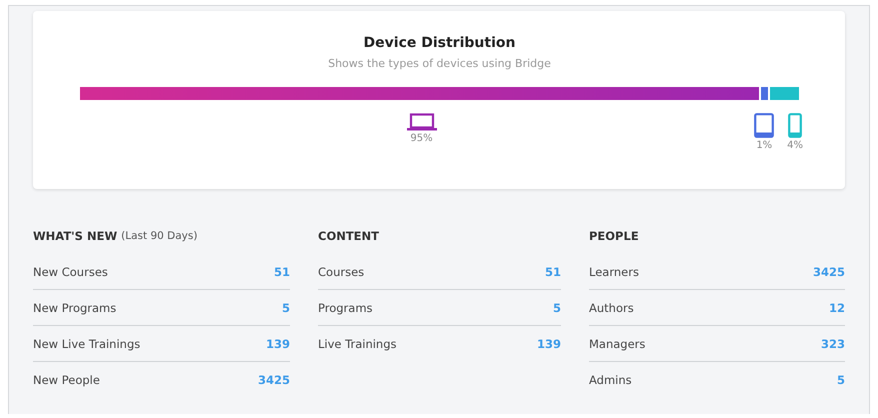 The image size is (878, 418). What do you see at coordinates (610, 379) in the screenshot?
I see `stat-label: Admins` at bounding box center [610, 379].